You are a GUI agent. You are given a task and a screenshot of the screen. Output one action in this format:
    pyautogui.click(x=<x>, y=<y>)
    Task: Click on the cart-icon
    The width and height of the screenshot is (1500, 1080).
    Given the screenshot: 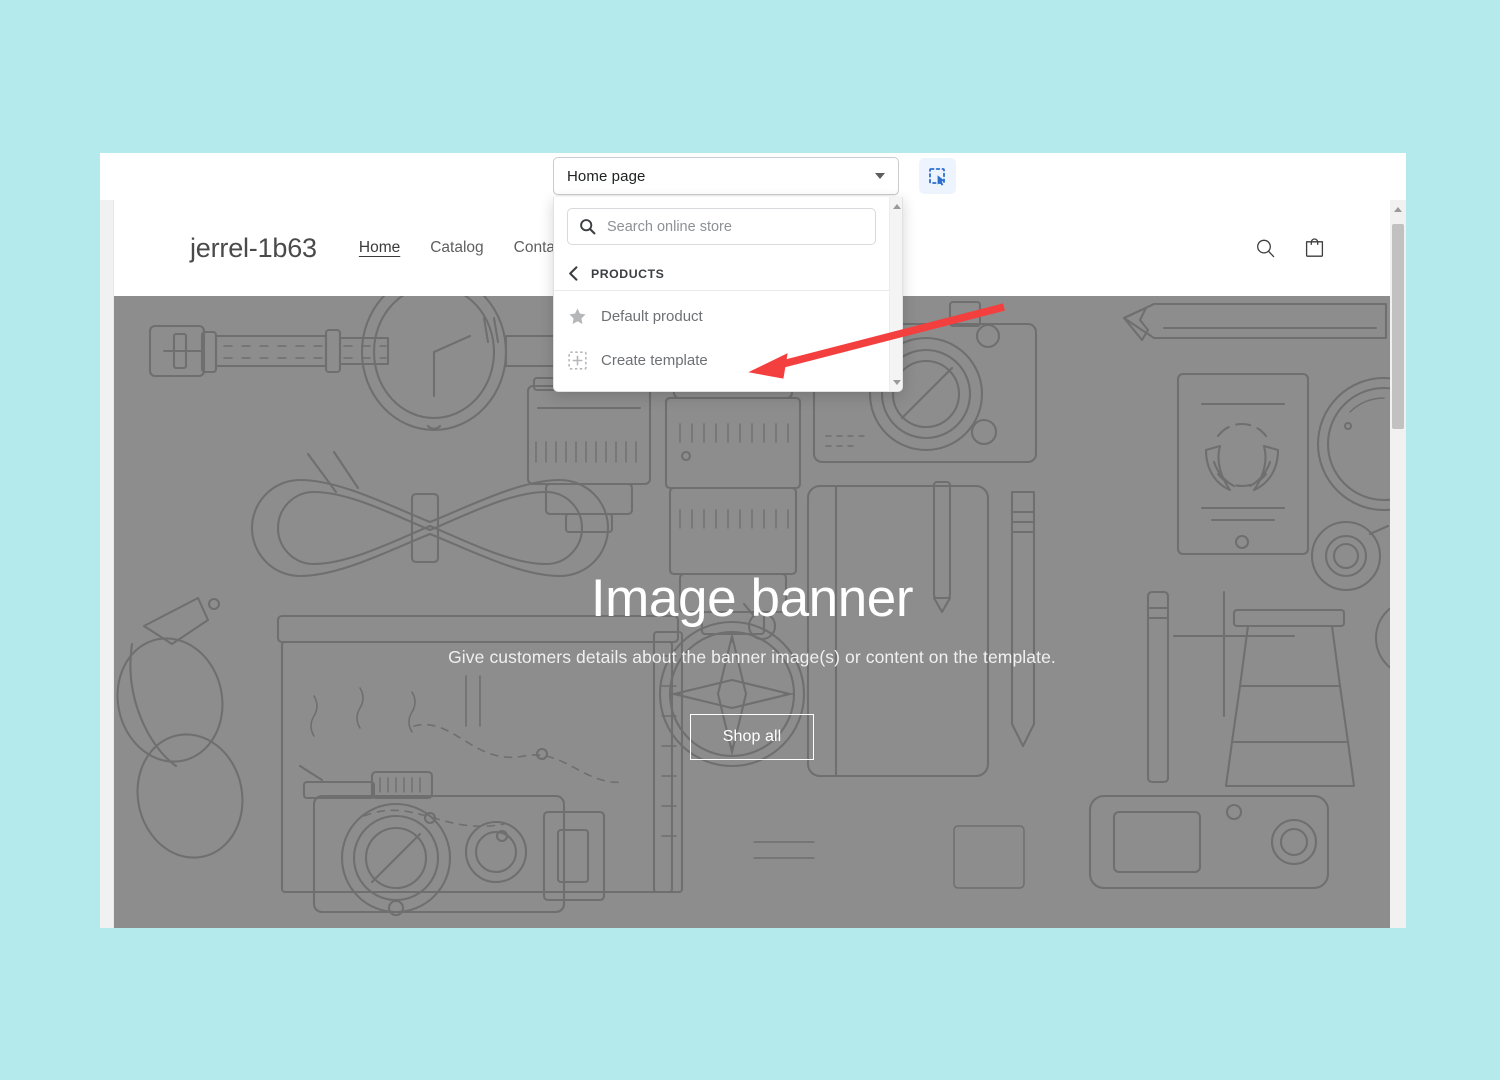 What is the action you would take?
    pyautogui.click(x=1314, y=247)
    